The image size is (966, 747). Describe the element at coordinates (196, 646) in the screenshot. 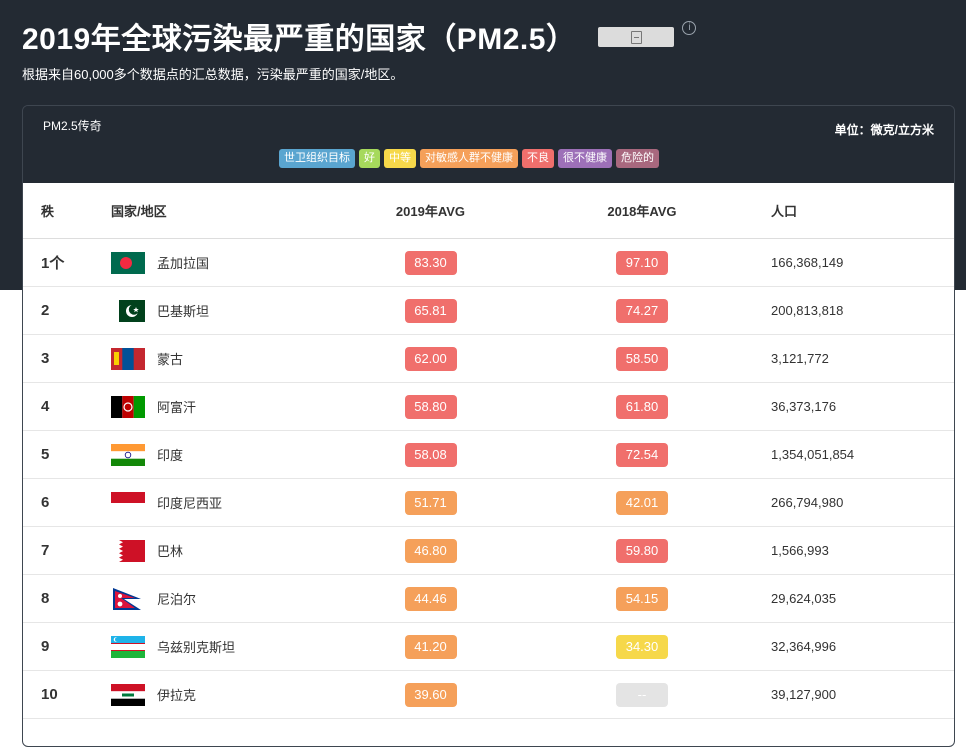

I see `country-name: 乌兹别克斯坦` at that location.